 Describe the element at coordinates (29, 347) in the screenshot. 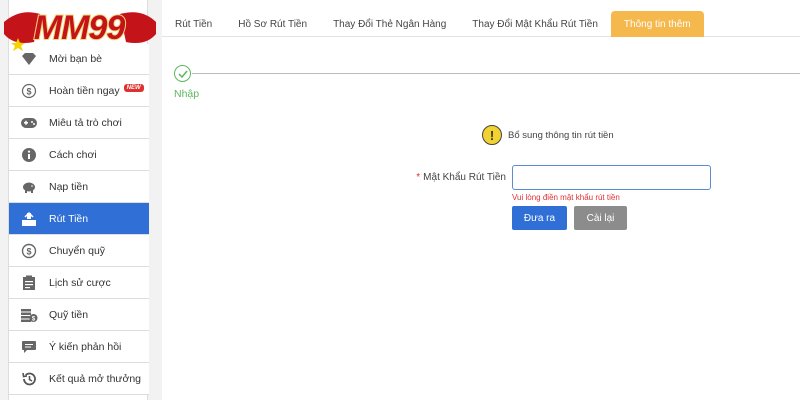

I see `chat-icon` at that location.